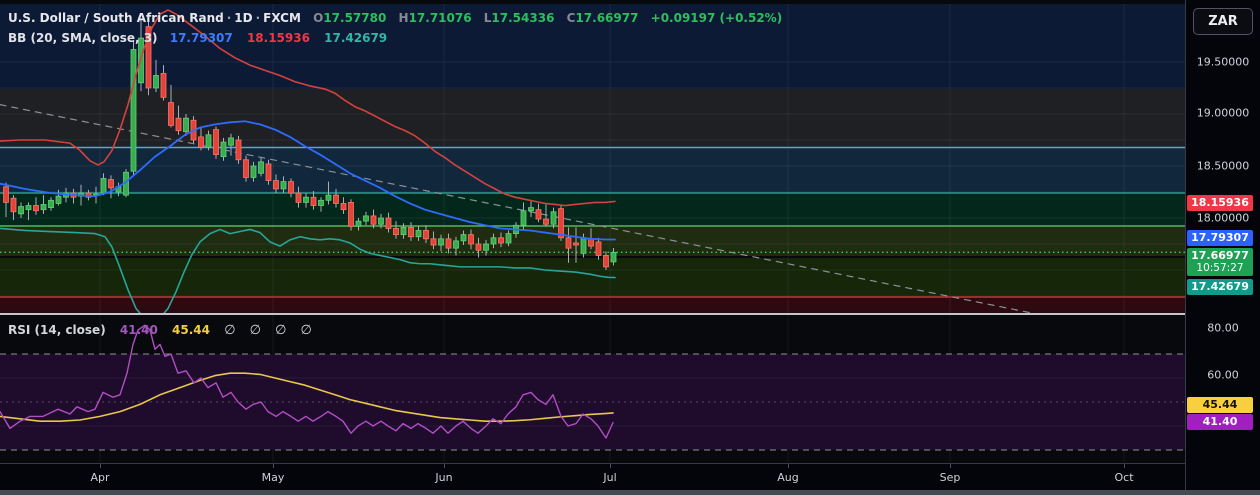 The width and height of the screenshot is (1260, 495). What do you see at coordinates (1220, 287) in the screenshot?
I see `price-badge: 17.42679` at bounding box center [1220, 287].